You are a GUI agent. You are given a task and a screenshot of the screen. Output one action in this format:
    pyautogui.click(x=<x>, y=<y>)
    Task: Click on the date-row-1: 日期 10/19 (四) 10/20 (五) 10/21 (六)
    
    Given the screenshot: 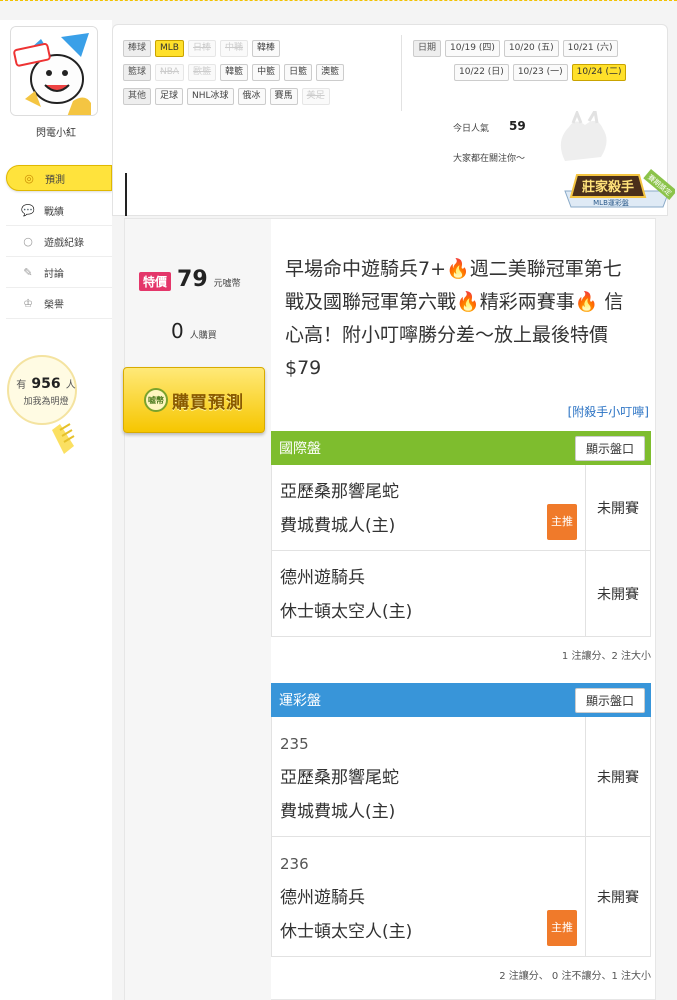 What is the action you would take?
    pyautogui.click(x=515, y=48)
    